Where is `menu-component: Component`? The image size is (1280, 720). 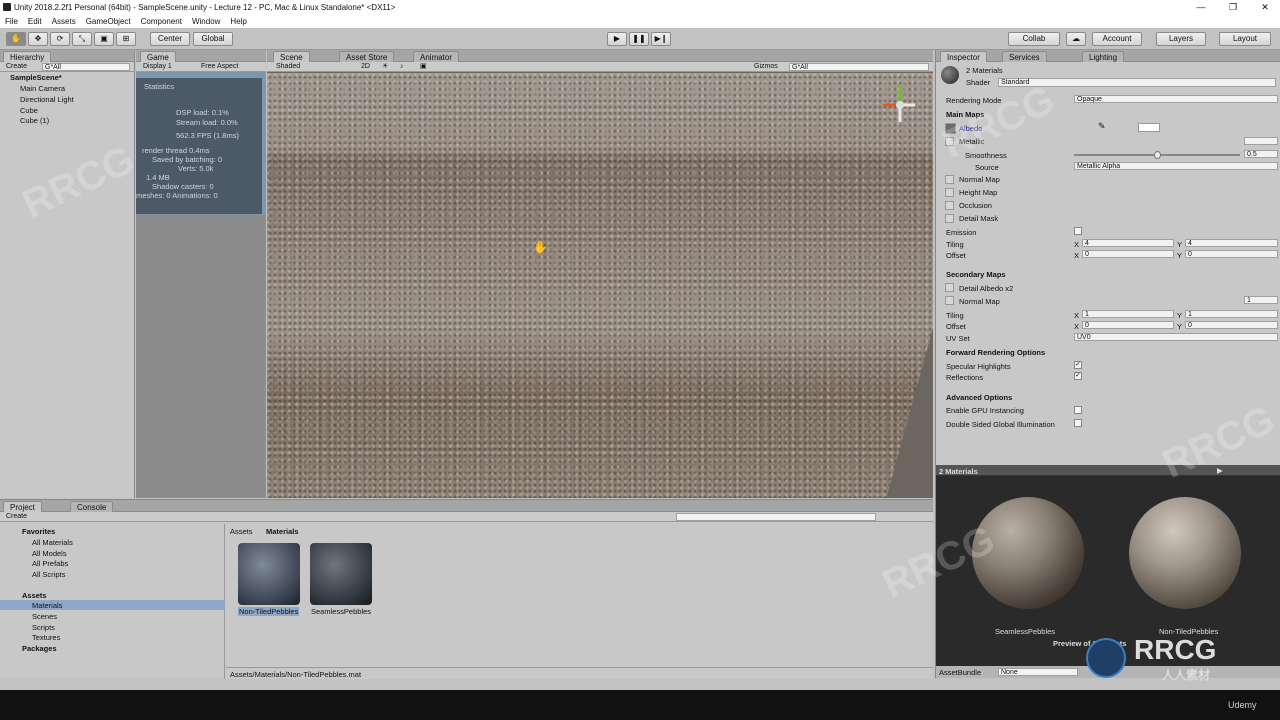 menu-component: Component is located at coordinates (161, 21).